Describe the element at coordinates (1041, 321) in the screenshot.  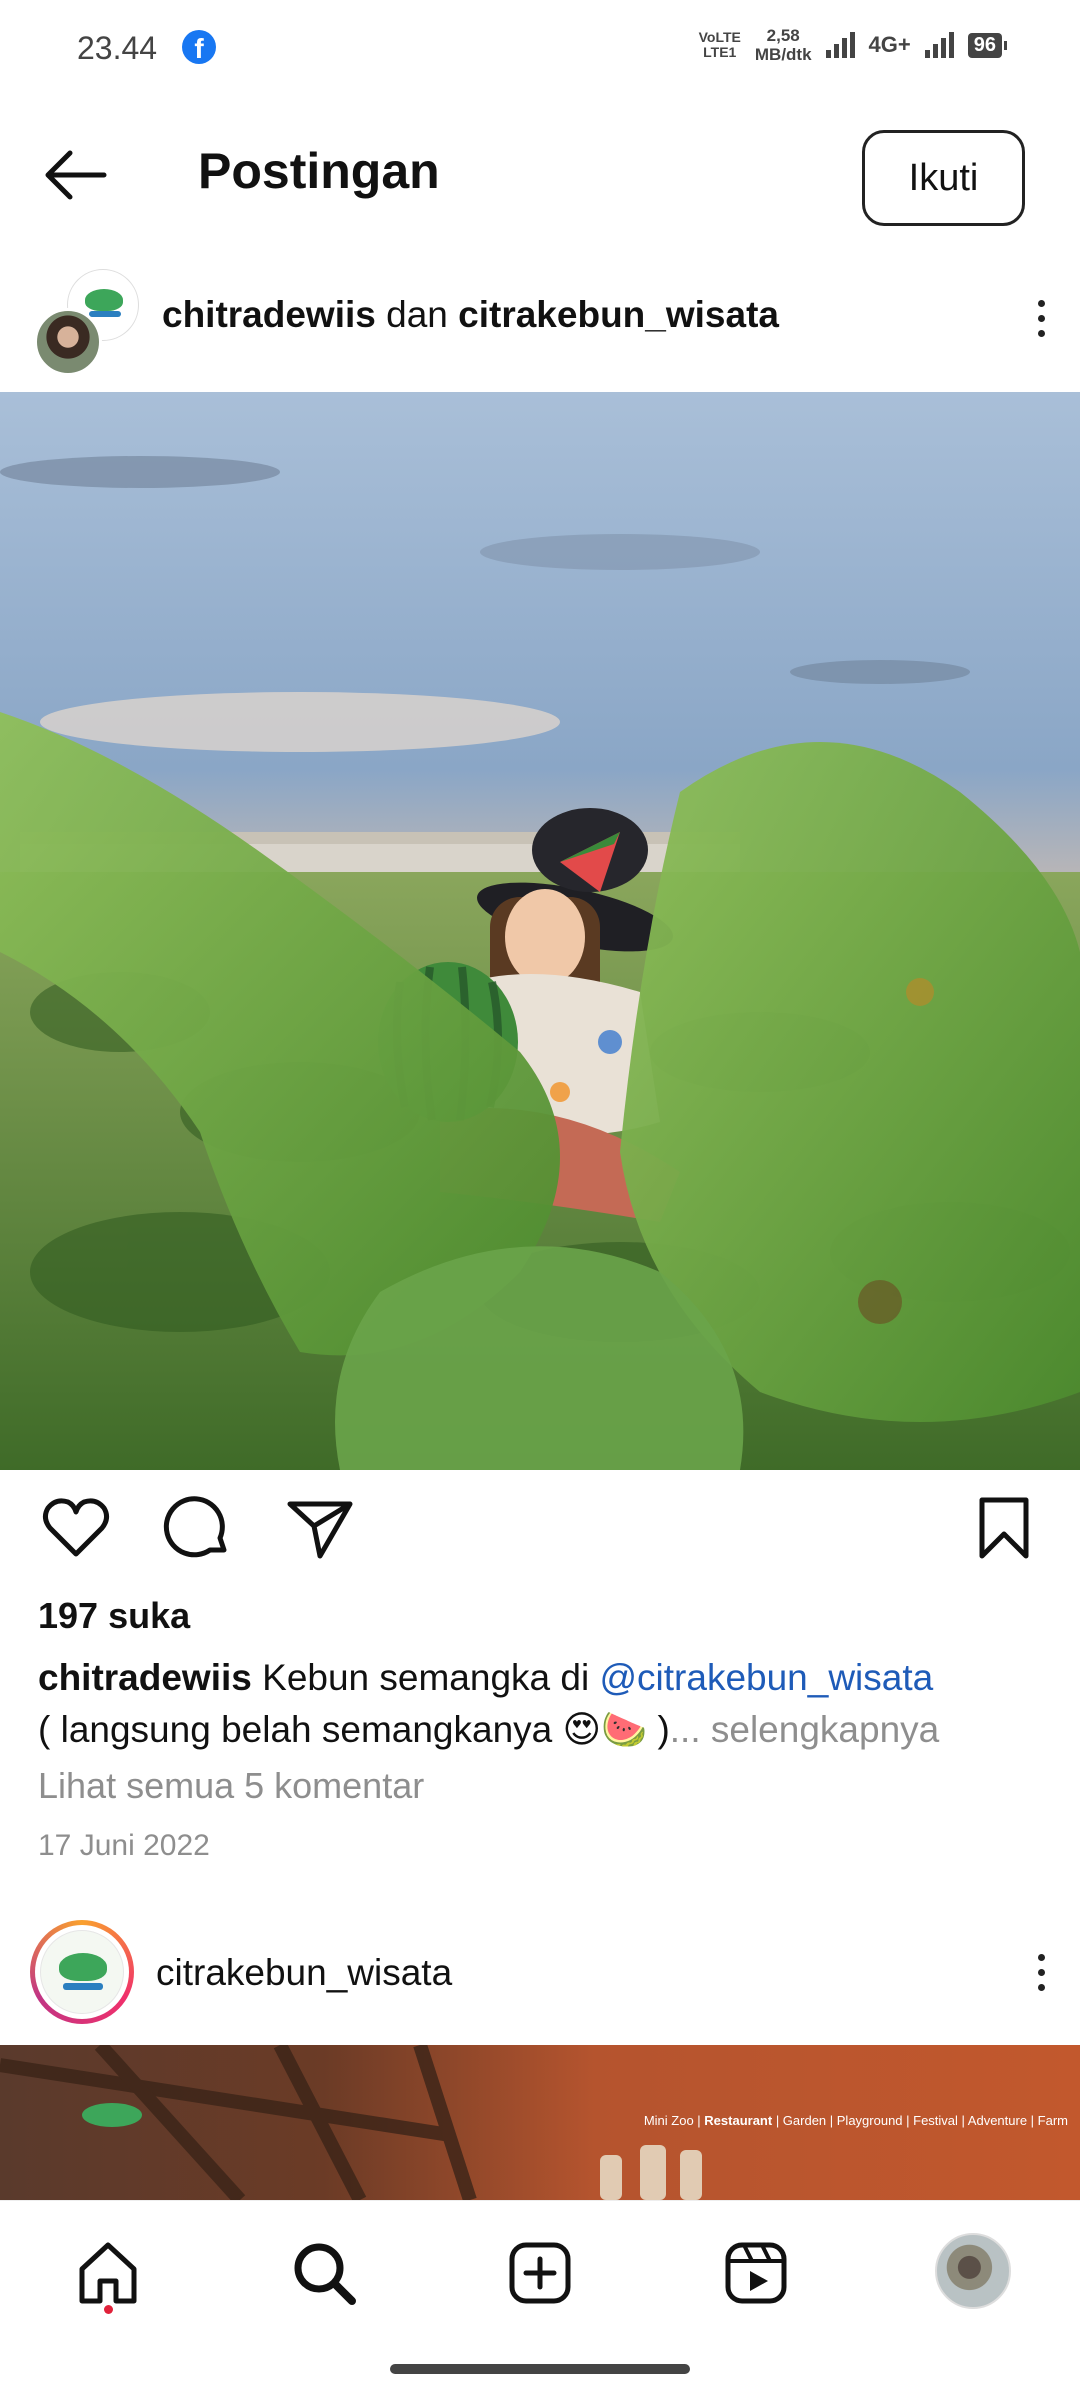
I see `more-options-button` at that location.